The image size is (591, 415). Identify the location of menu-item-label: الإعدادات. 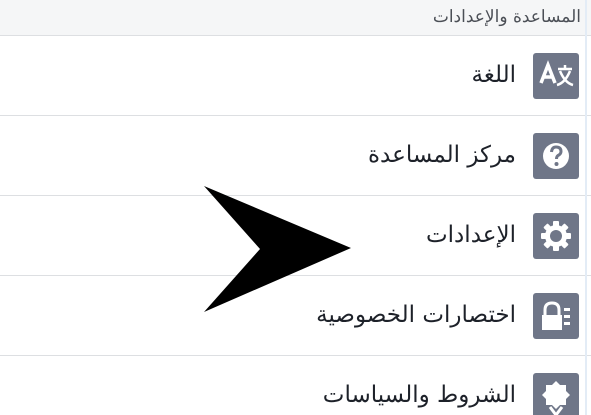
(471, 235).